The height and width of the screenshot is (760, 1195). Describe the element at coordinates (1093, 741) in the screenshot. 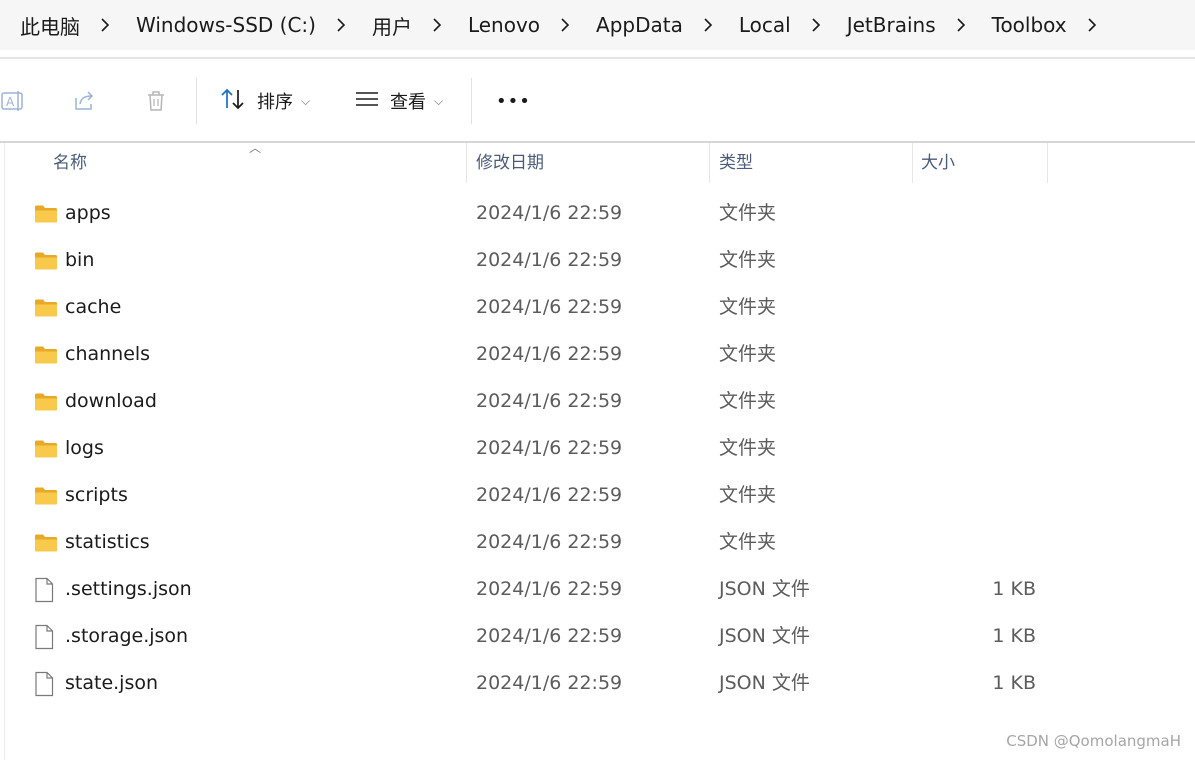

I see `watermark: CSDN @QomolangmaH` at that location.